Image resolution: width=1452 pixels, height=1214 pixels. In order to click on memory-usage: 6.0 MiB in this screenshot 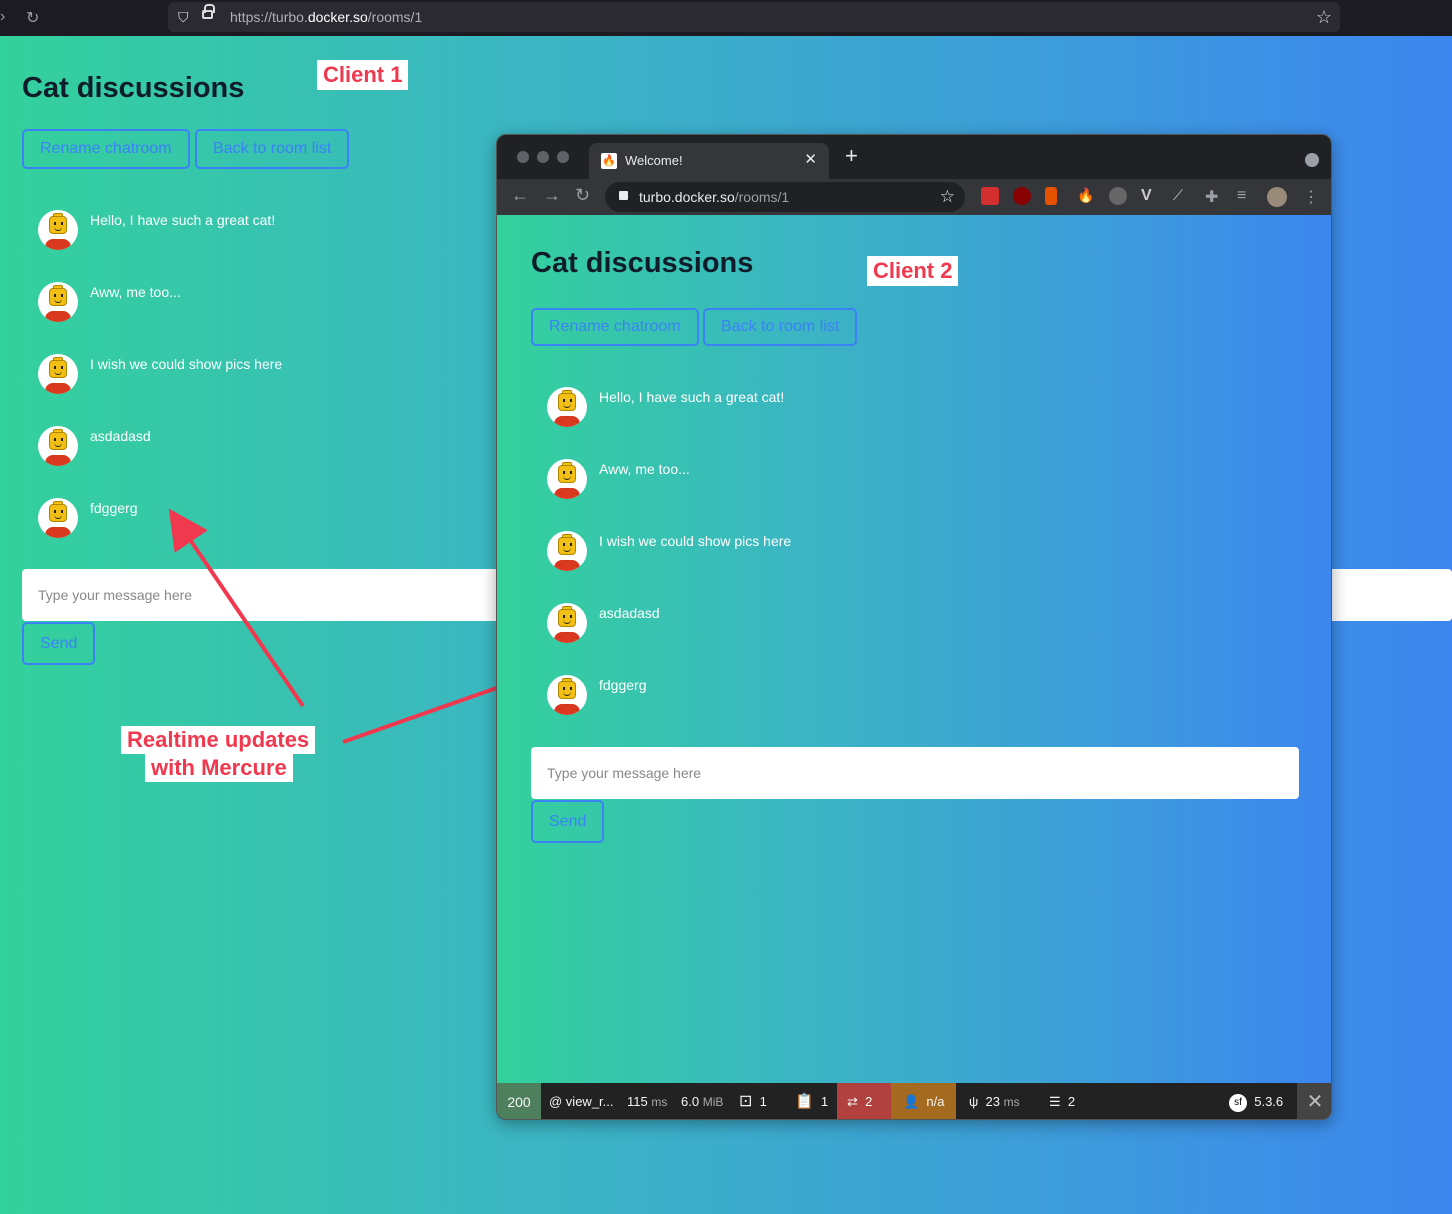, I will do `click(702, 1101)`.